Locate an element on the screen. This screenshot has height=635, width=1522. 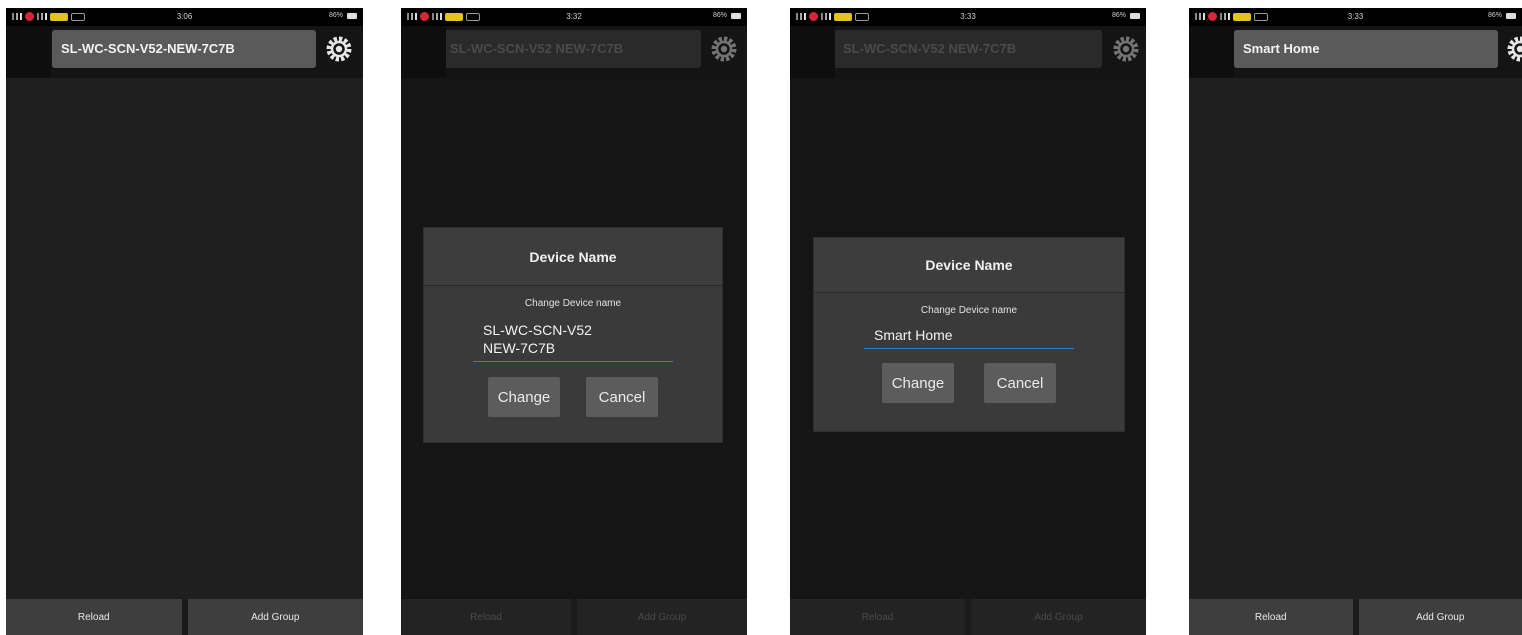
device-title: SL-WC-SCN-V52-NEW-7C7B is located at coordinates (184, 49).